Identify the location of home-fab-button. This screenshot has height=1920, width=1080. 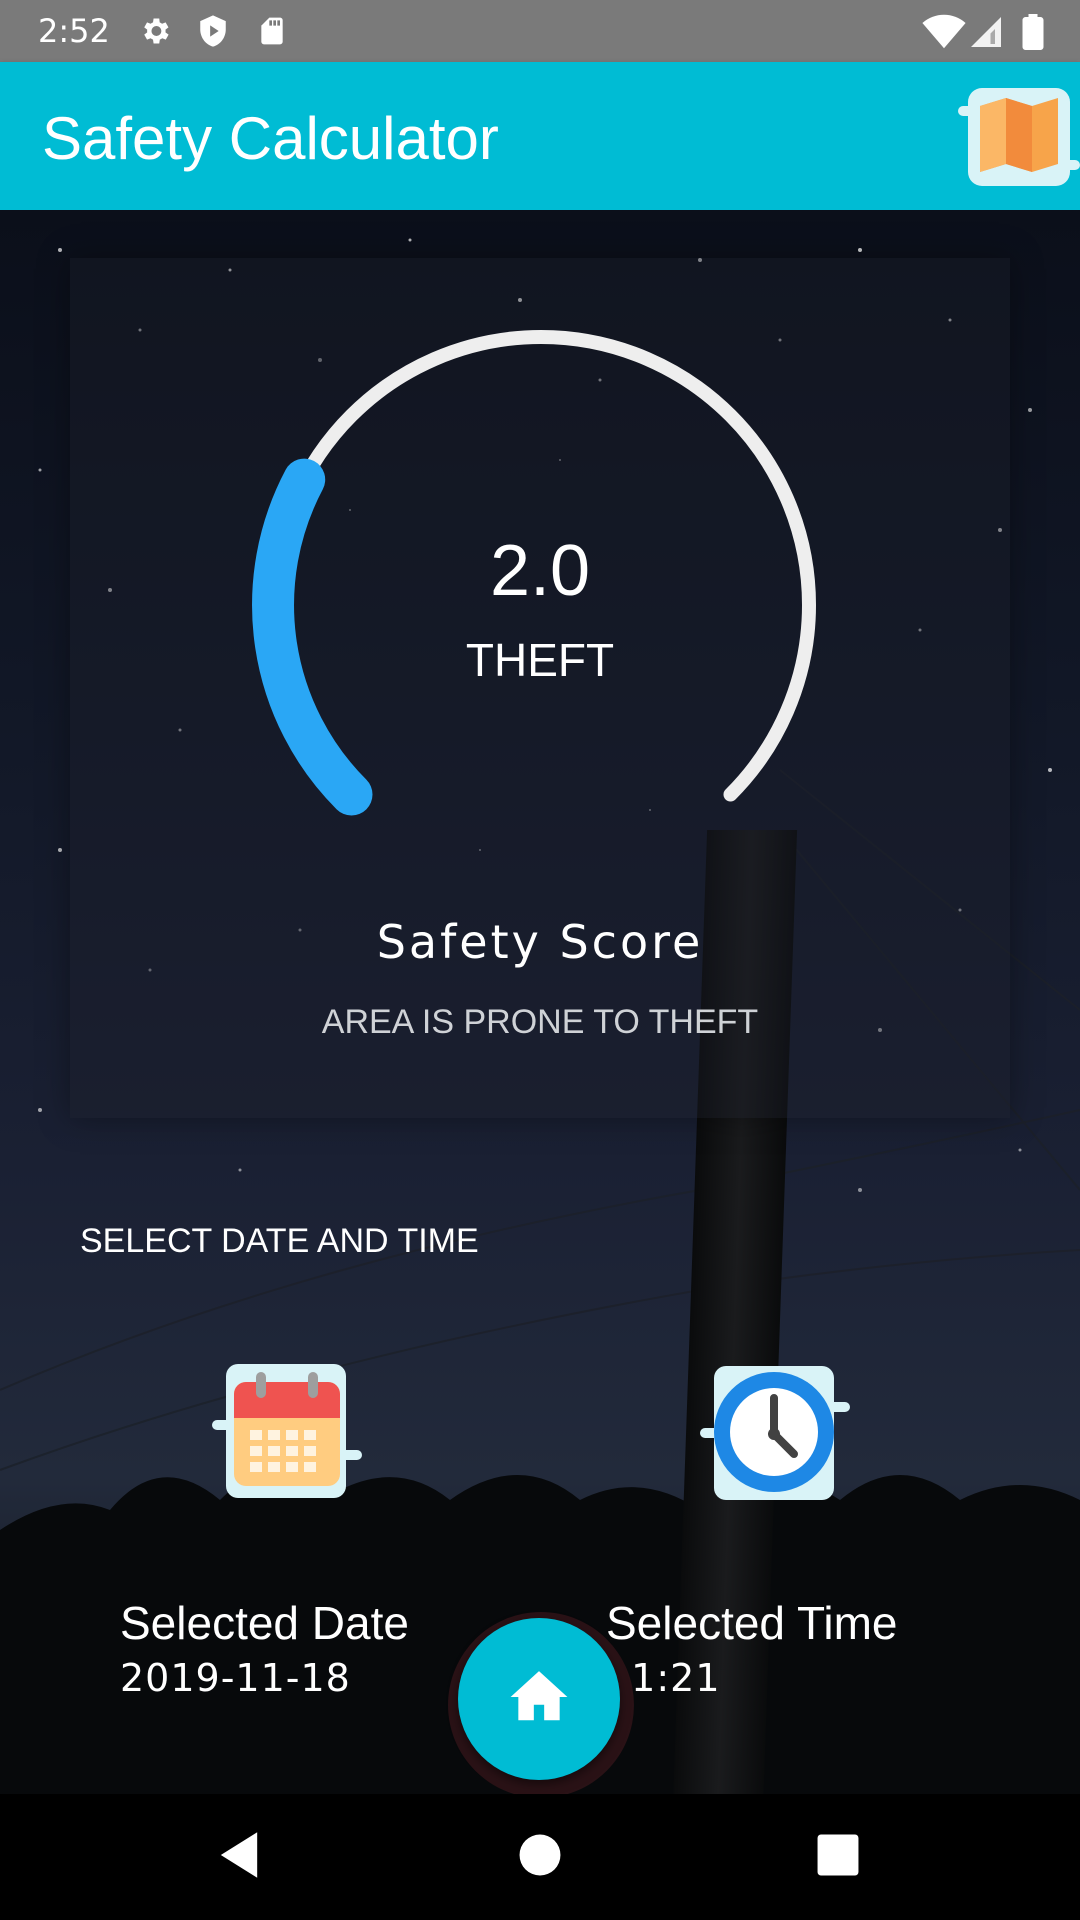
(539, 1699).